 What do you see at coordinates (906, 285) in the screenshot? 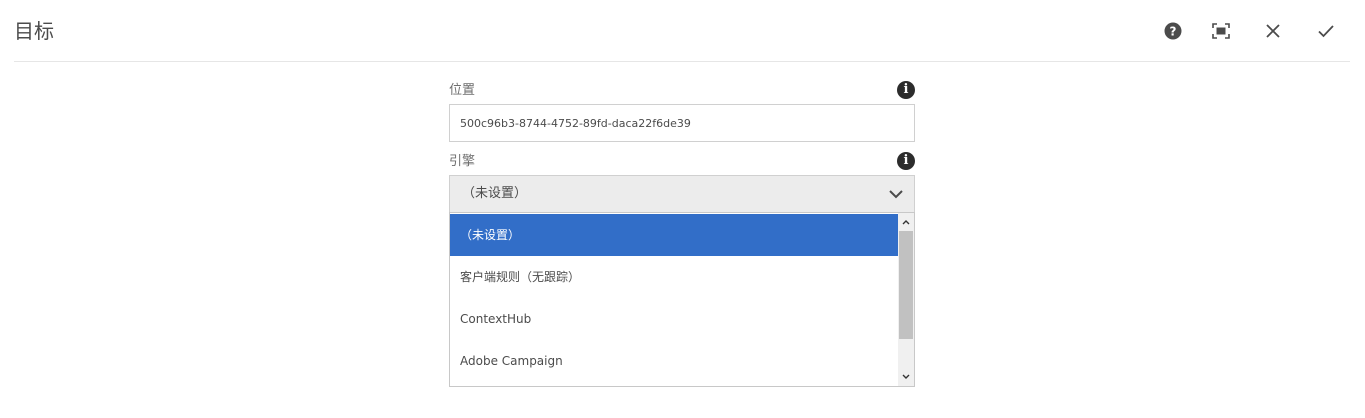
I see `scroll-thumb` at bounding box center [906, 285].